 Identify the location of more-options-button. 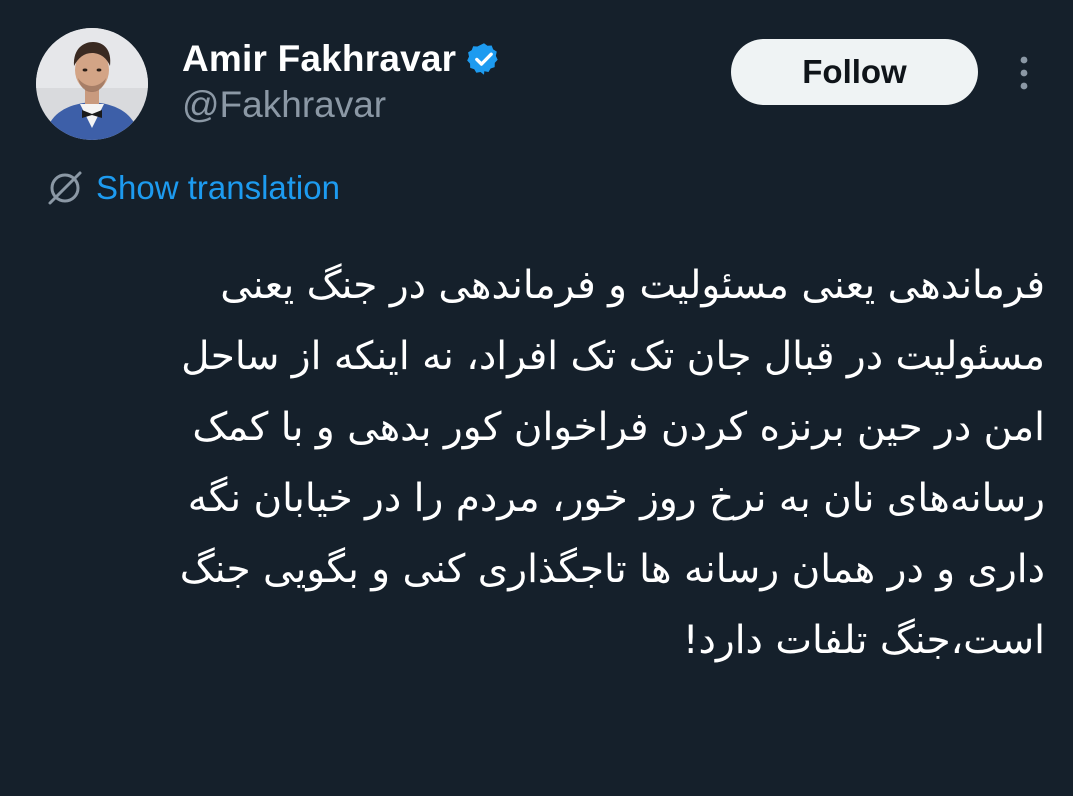
(1024, 73).